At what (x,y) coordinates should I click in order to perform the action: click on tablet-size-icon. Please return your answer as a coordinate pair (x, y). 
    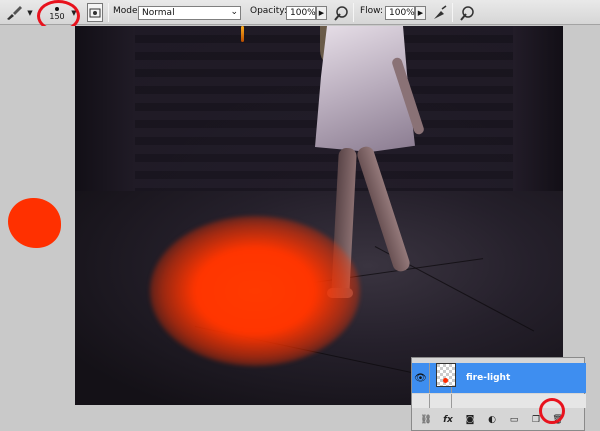
    Looking at the image, I should click on (467, 12).